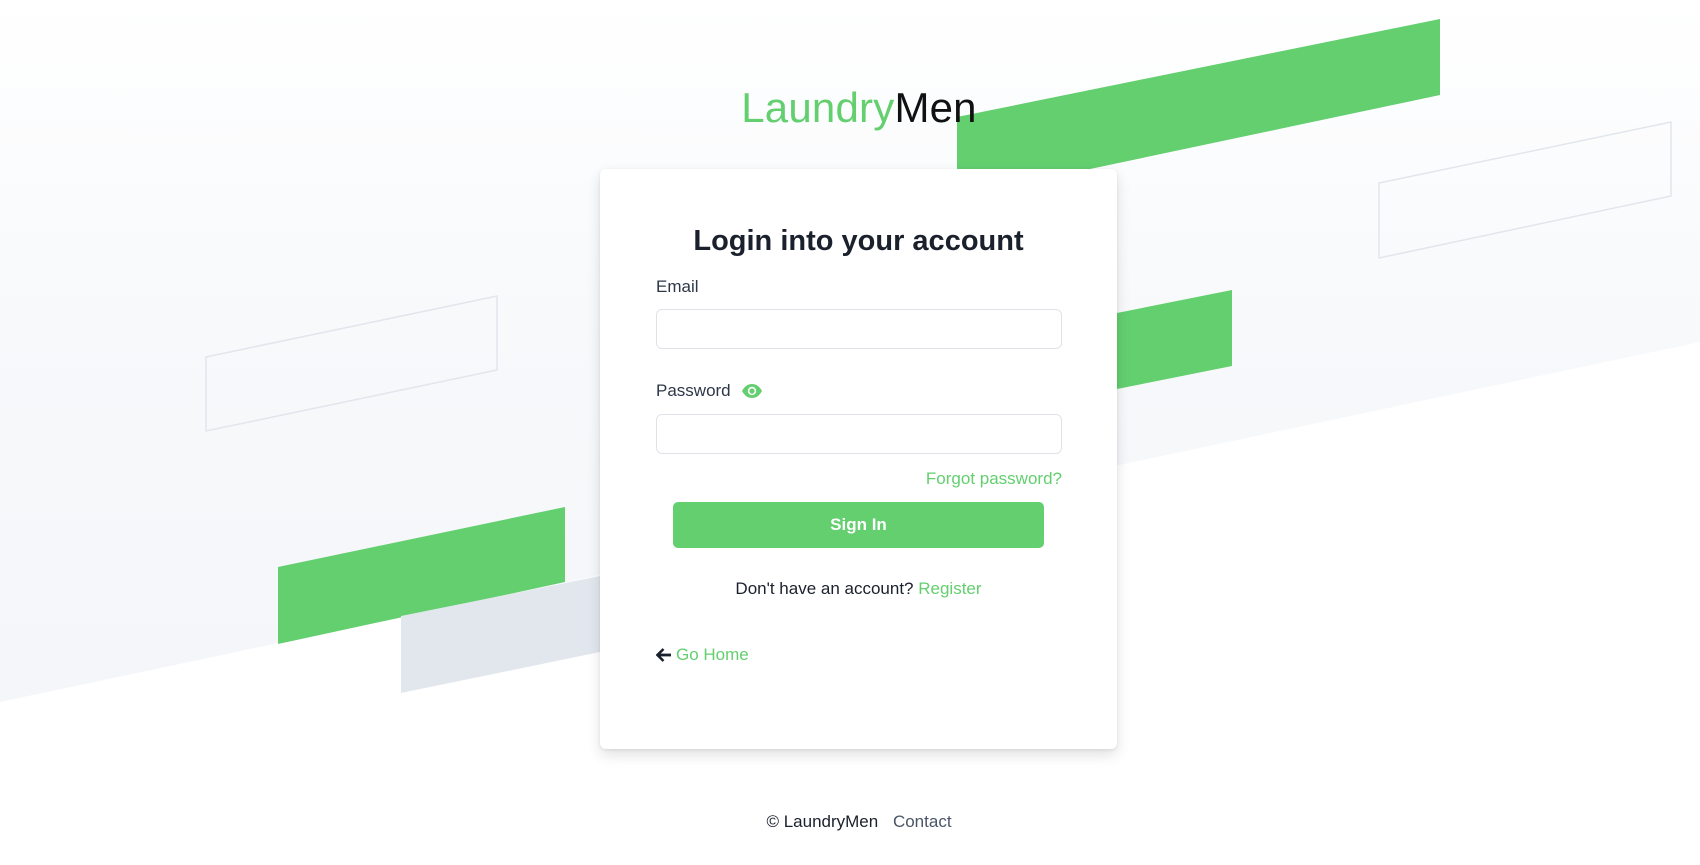 The height and width of the screenshot is (865, 1700). Describe the element at coordinates (693, 390) in the screenshot. I see `password-label: Password` at that location.